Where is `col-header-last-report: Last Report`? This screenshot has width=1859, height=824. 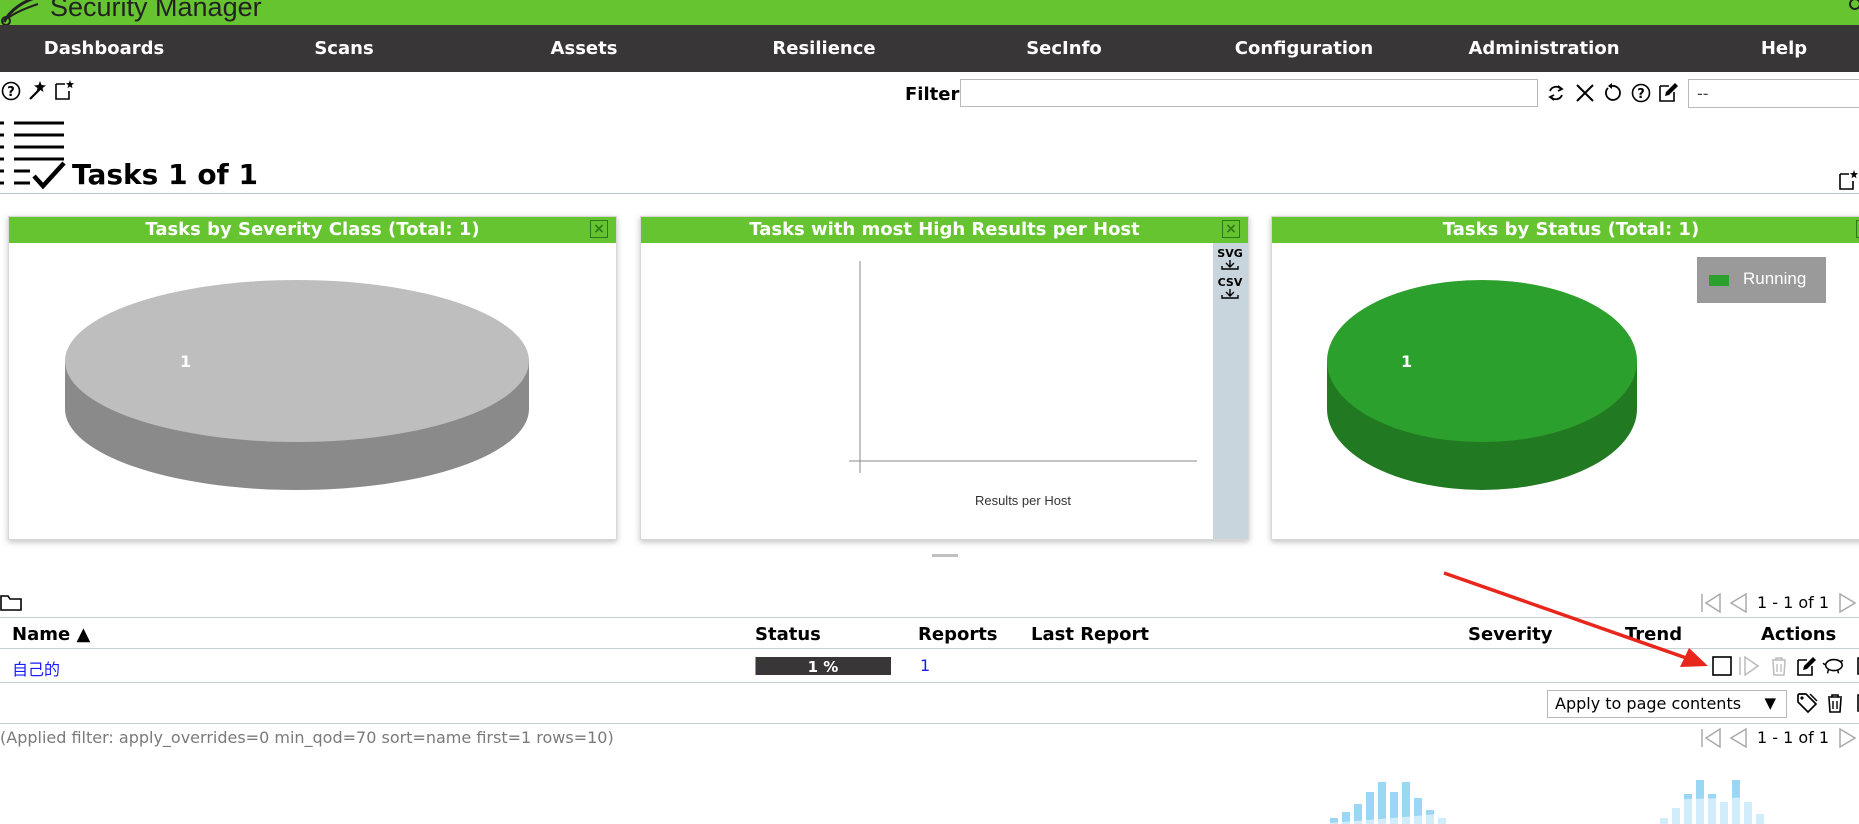 col-header-last-report: Last Report is located at coordinates (1090, 634).